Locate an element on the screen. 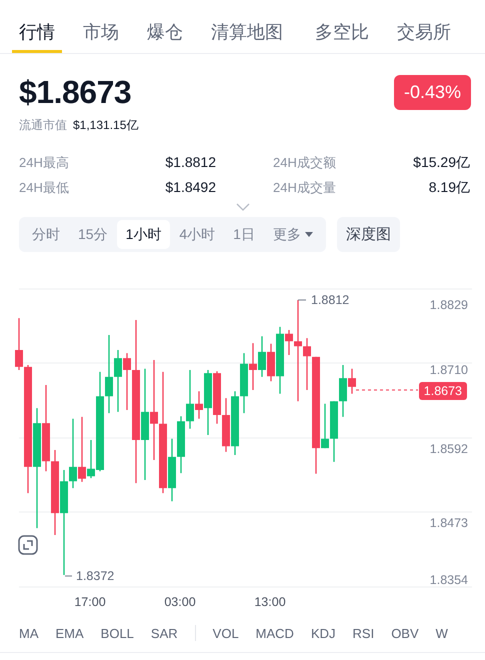  tab: 行情 is located at coordinates (37, 26).